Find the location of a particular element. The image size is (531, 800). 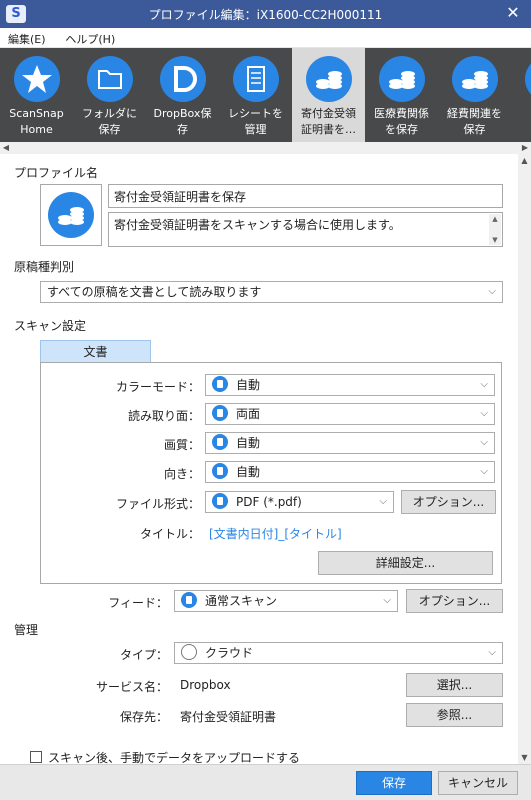

toolbar-scrollbar: ◀ ▶ is located at coordinates (265, 148).